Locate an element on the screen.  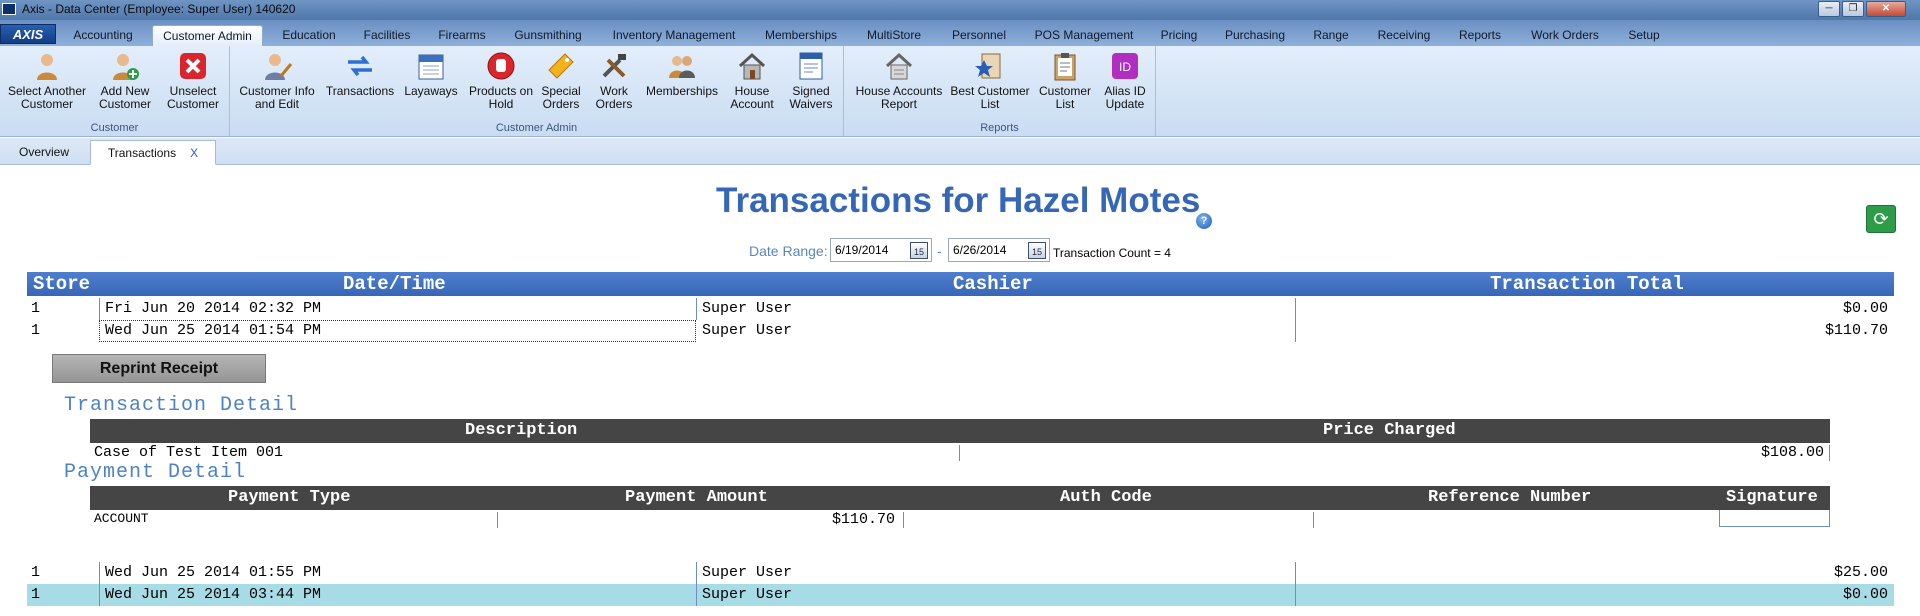
cell-description: Case of Test Item 001 is located at coordinates (189, 452).